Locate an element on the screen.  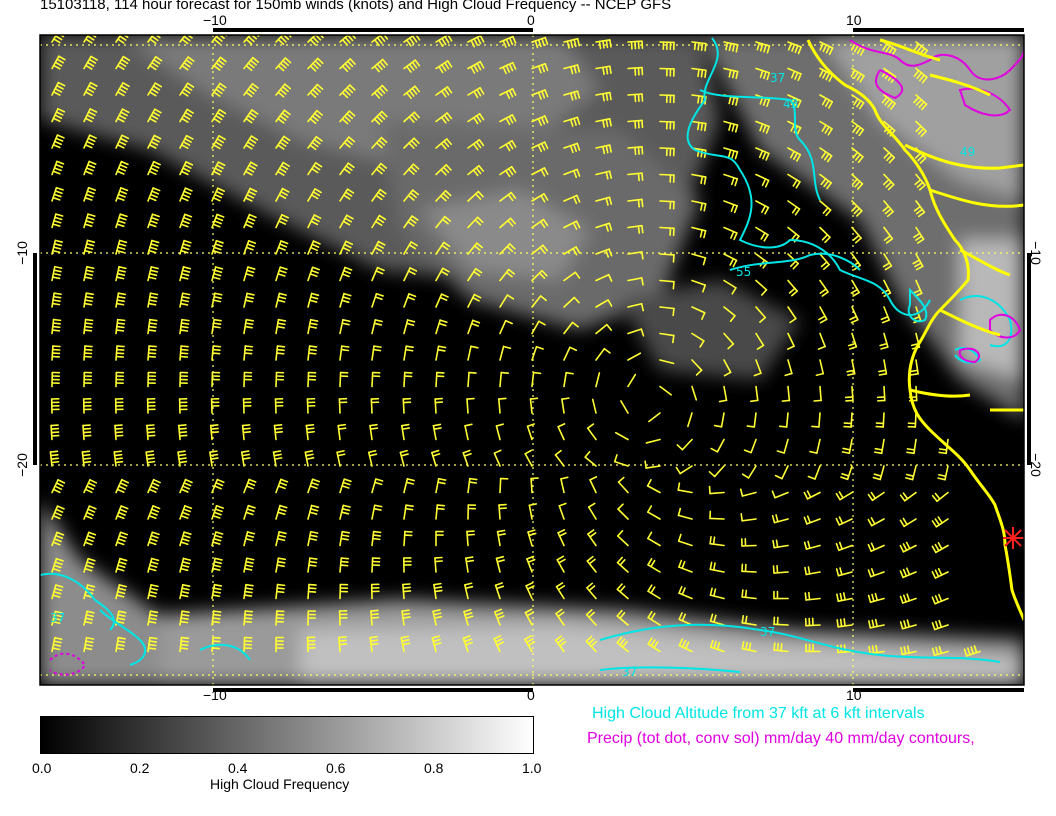
colorbar-title: High Cloud Frequency is located at coordinates (280, 784).